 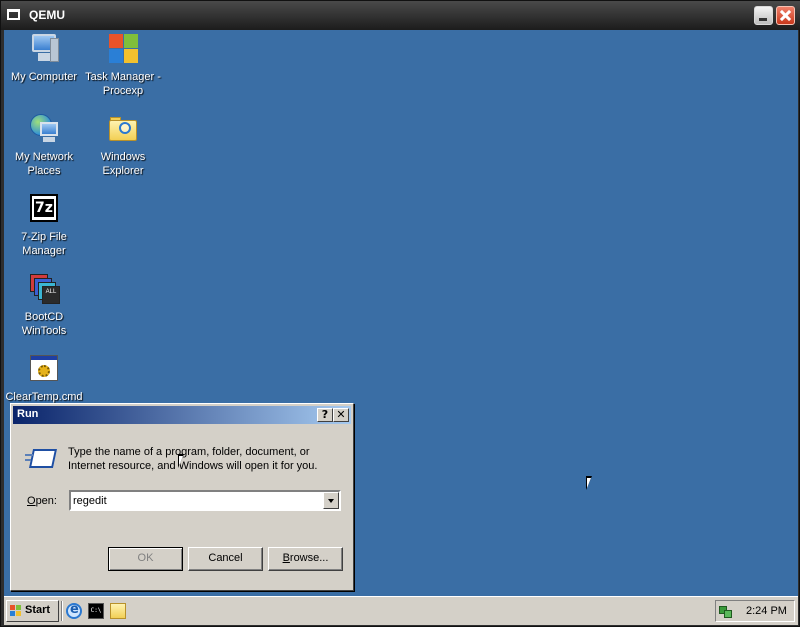 I want to click on run-dialog-title: Run, so click(x=28, y=414).